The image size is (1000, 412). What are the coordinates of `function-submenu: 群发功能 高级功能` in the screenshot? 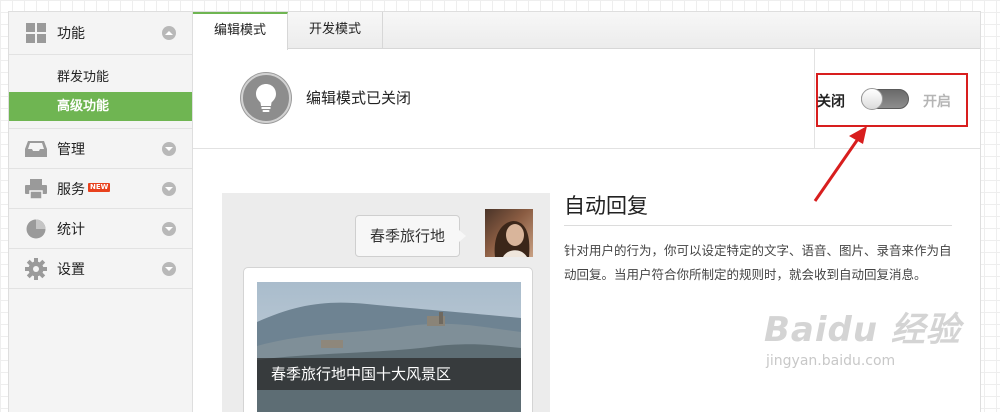 It's located at (100, 92).